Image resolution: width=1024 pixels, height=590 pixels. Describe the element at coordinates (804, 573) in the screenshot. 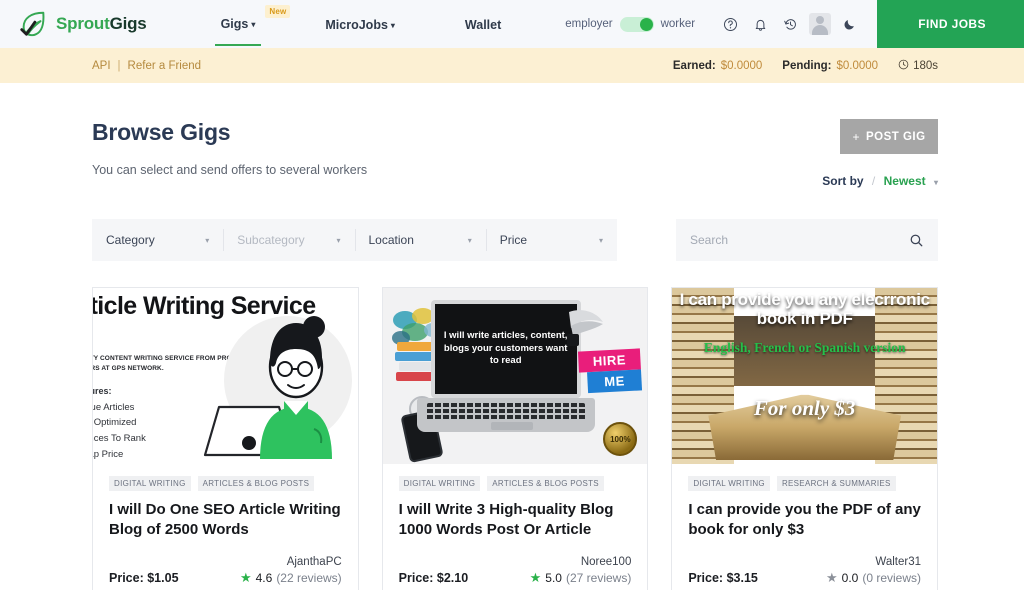

I see `gig-card-footer: Price: $3.15 Walter31 ★ 0.0 (0 reviews)` at that location.